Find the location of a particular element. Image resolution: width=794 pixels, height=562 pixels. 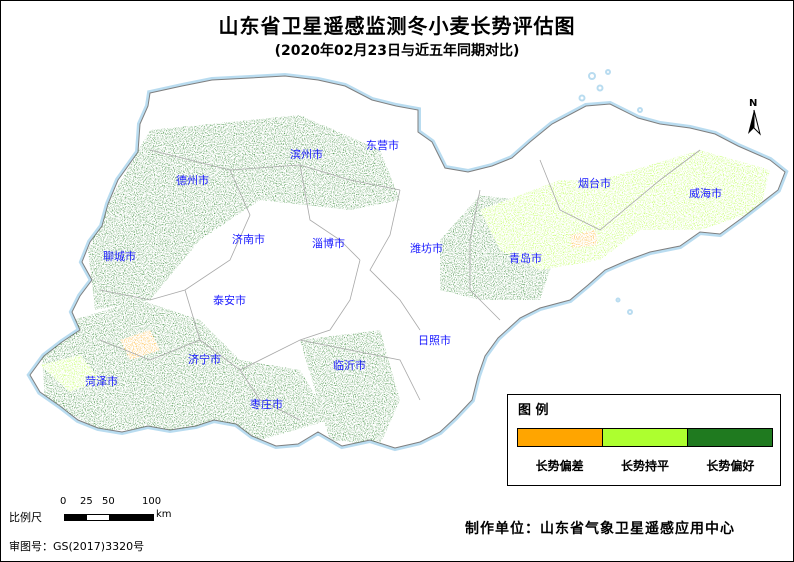

north-arrow-icon is located at coordinates (754, 122).